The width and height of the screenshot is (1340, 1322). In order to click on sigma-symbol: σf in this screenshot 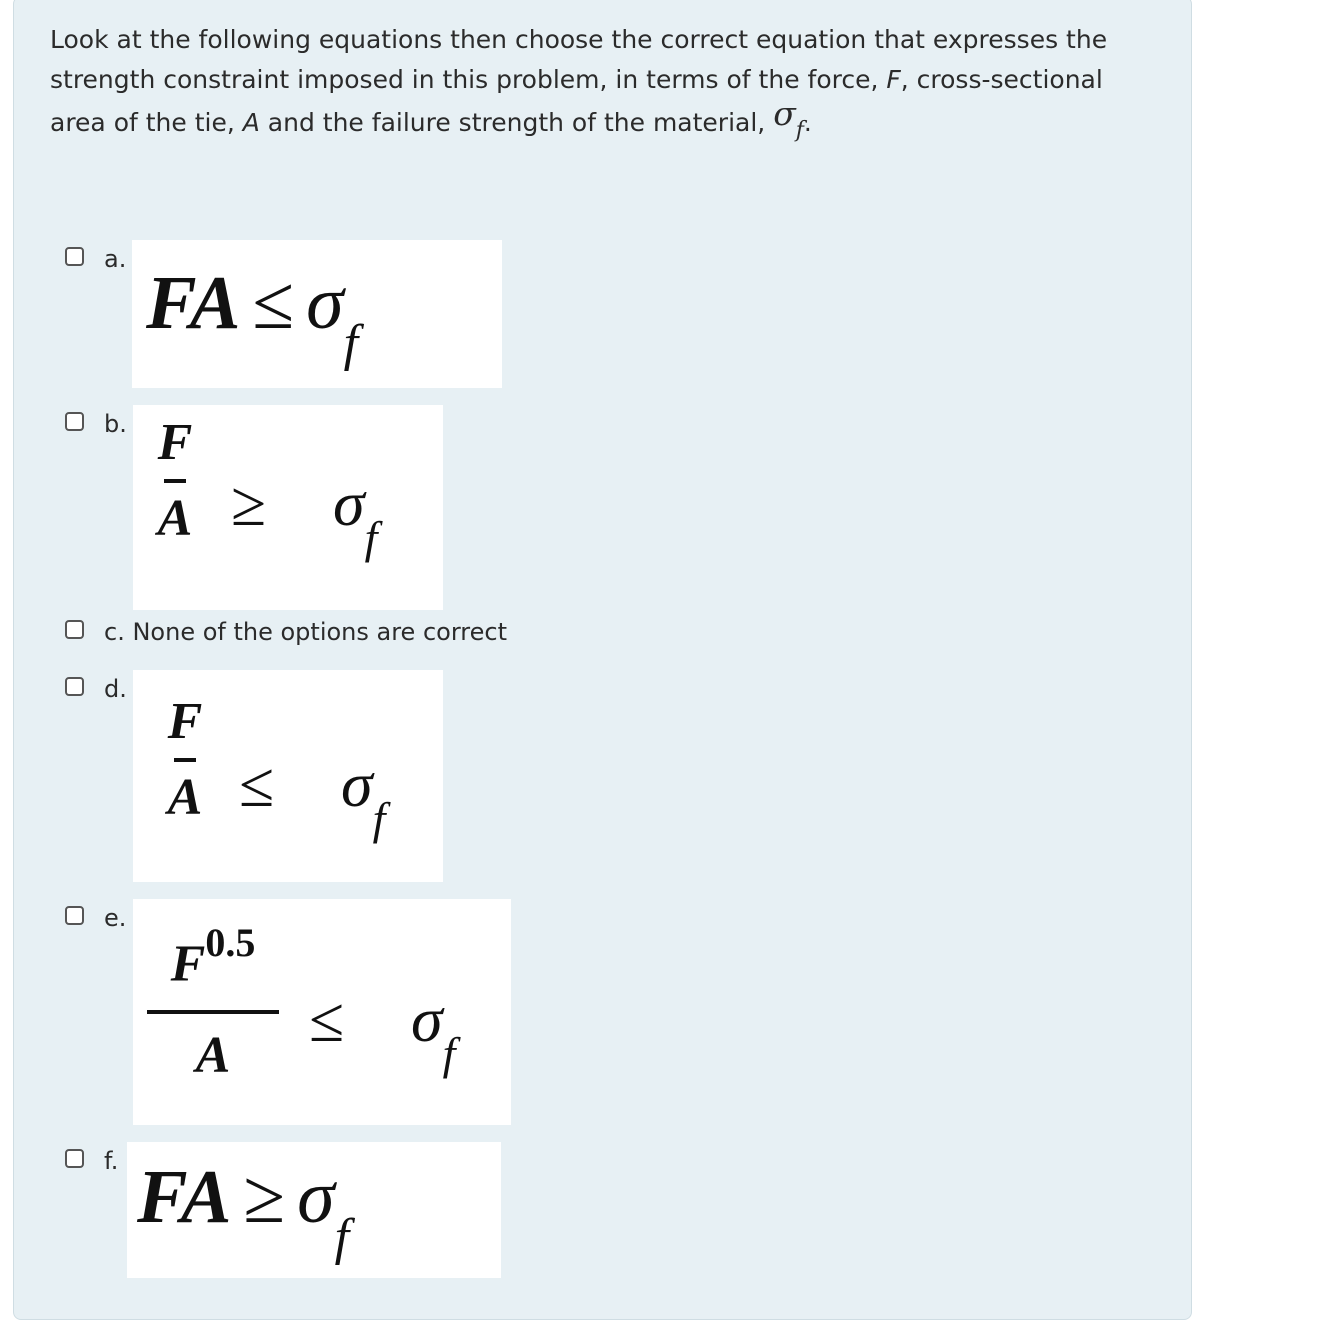, I will do `click(788, 118)`.